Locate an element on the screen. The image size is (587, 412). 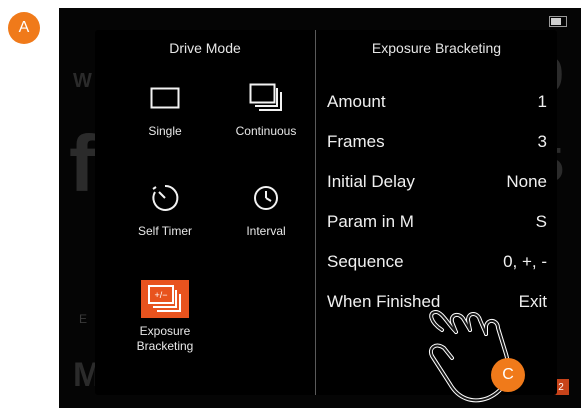
setting-value: 0, +, - is located at coordinates (525, 261).